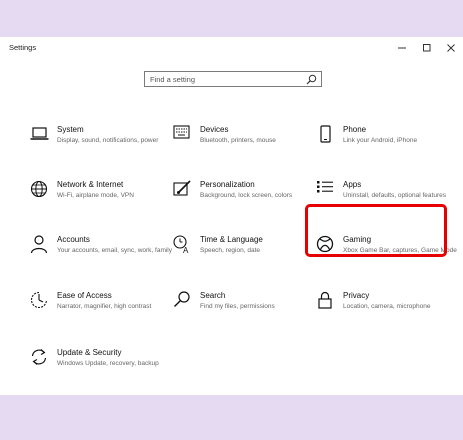 Image resolution: width=463 pixels, height=440 pixels. What do you see at coordinates (214, 129) in the screenshot?
I see `tile-title: Devices` at bounding box center [214, 129].